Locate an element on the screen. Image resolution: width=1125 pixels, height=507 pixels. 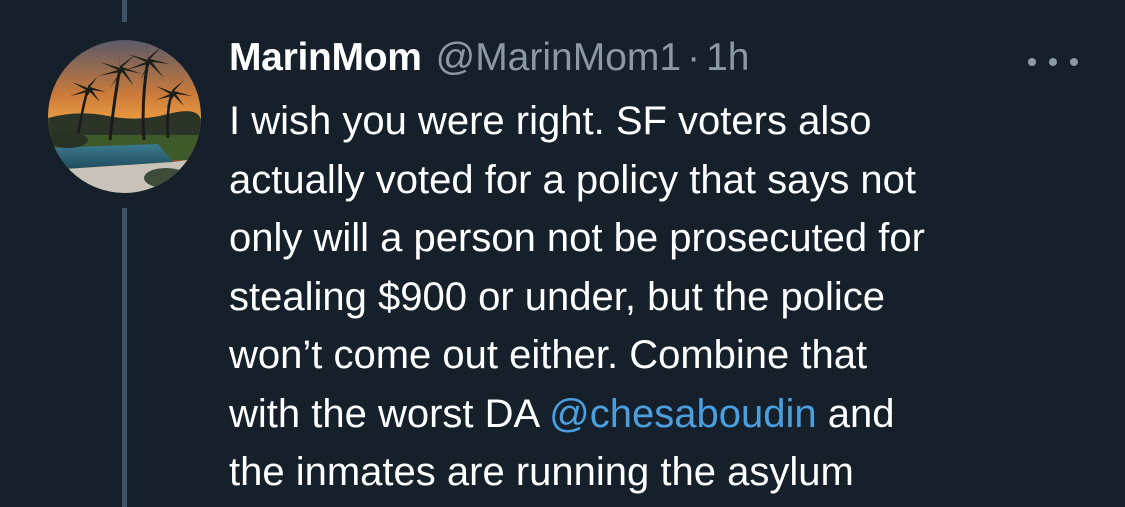
timestamp: 1h is located at coordinates (727, 58).